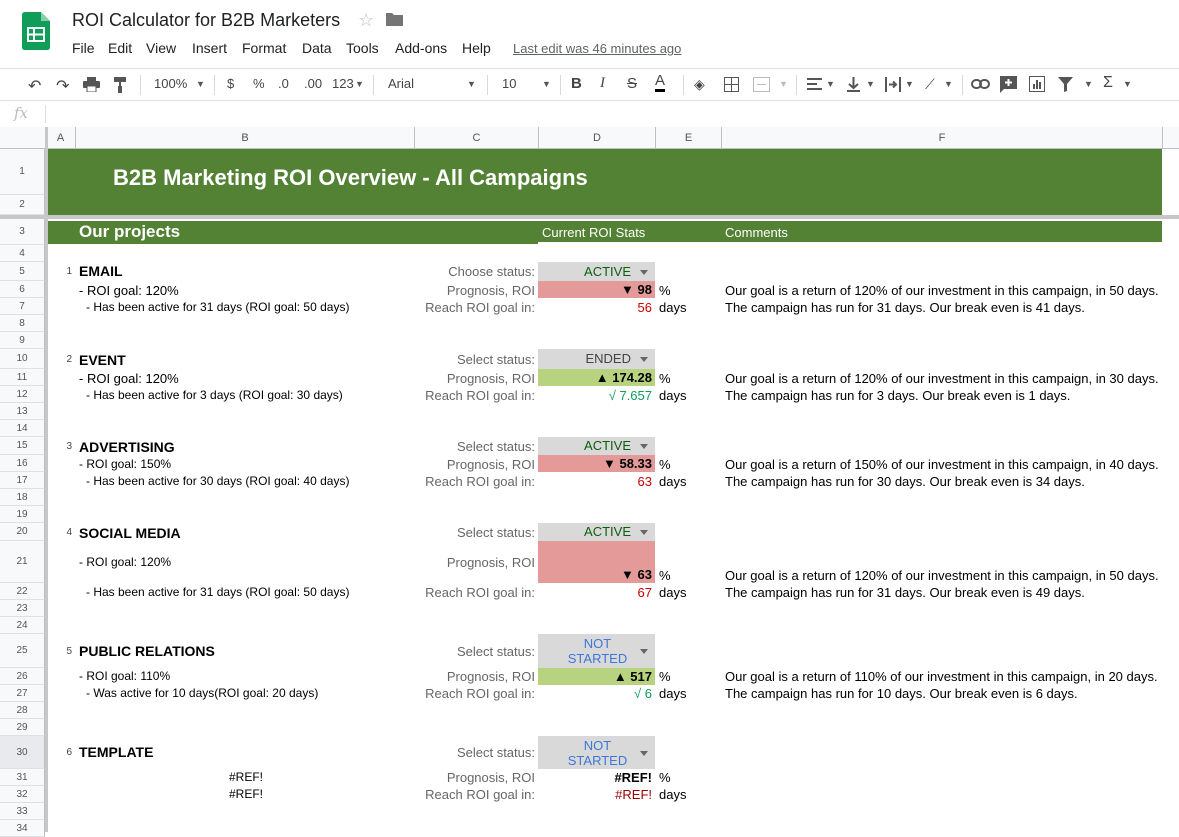 The width and height of the screenshot is (1179, 837). What do you see at coordinates (22, 411) in the screenshot?
I see `row-header: 13` at bounding box center [22, 411].